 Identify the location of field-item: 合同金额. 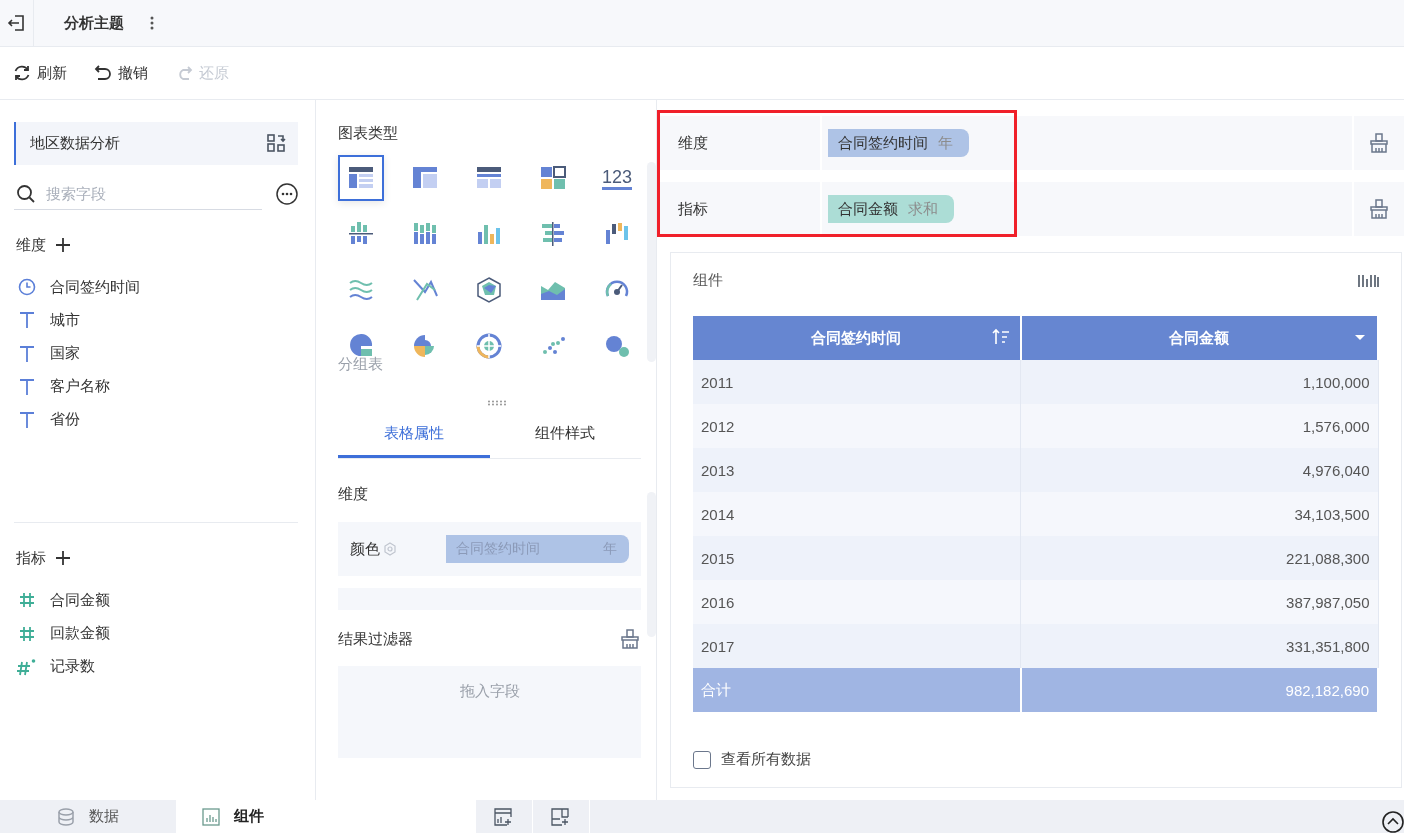
(156, 600).